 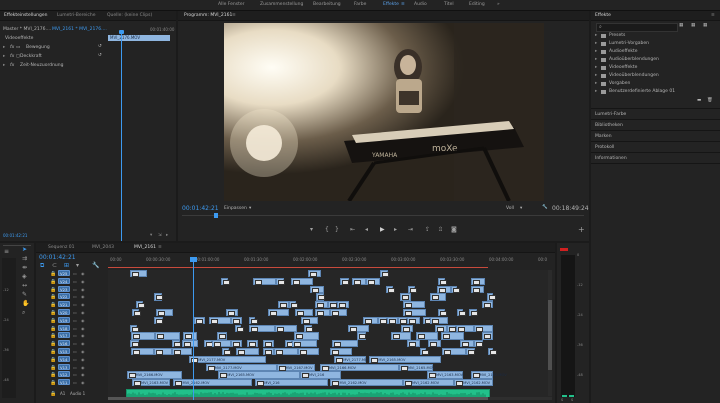 What do you see at coordinates (656, 53) in the screenshot?
I see `tree-item: ▸ Audioeffekte` at bounding box center [656, 53].